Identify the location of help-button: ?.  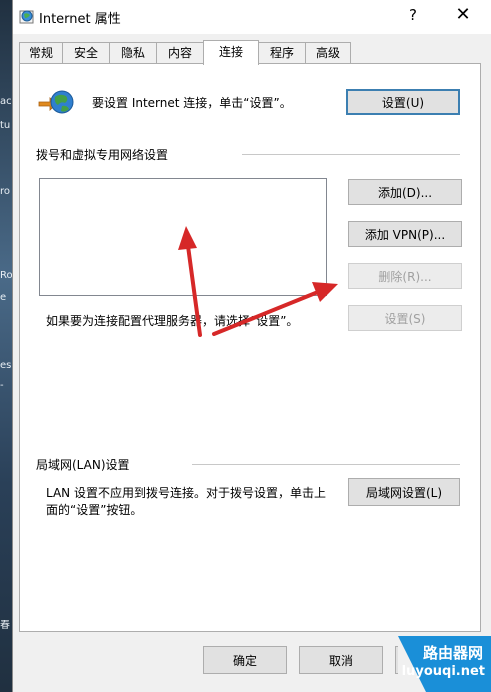
(413, 15).